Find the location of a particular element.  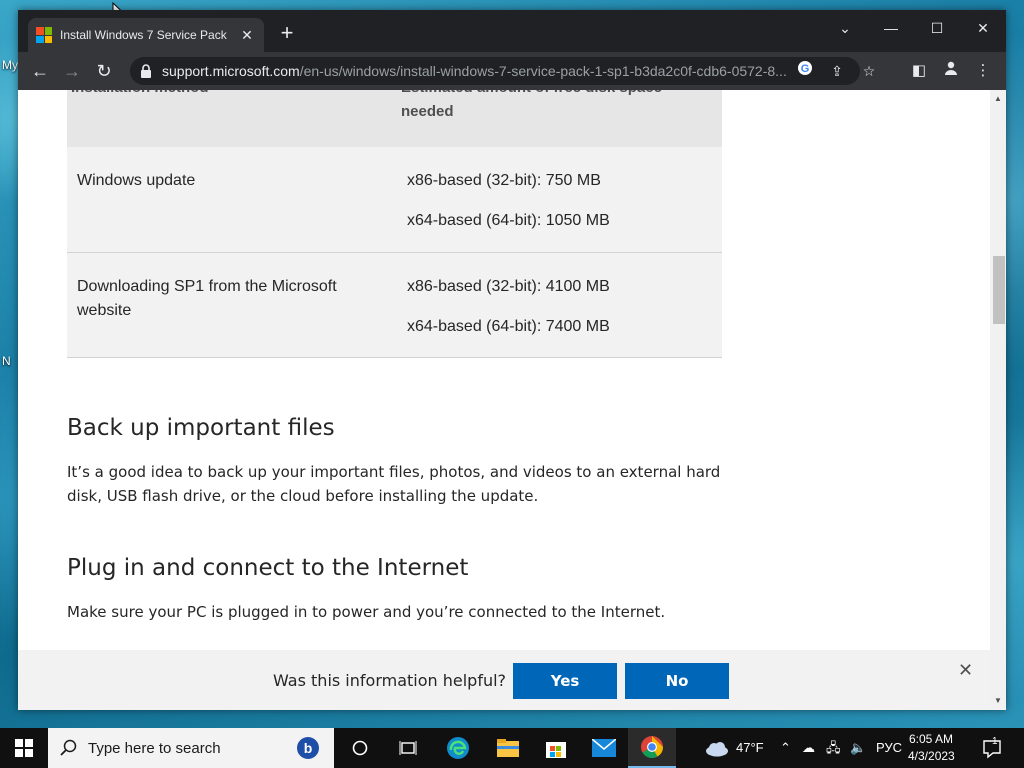

desktop-icon-label: N is located at coordinates (6, 361).